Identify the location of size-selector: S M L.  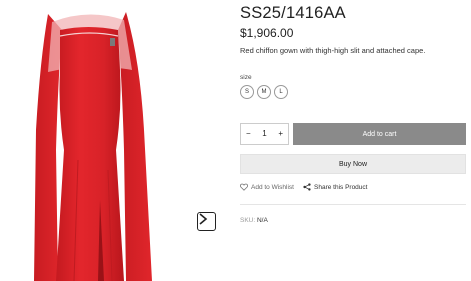
(264, 92).